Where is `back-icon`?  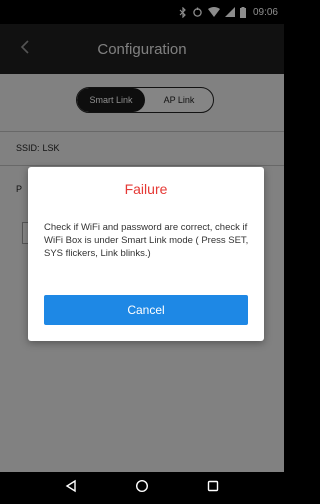
back-icon is located at coordinates (71, 488).